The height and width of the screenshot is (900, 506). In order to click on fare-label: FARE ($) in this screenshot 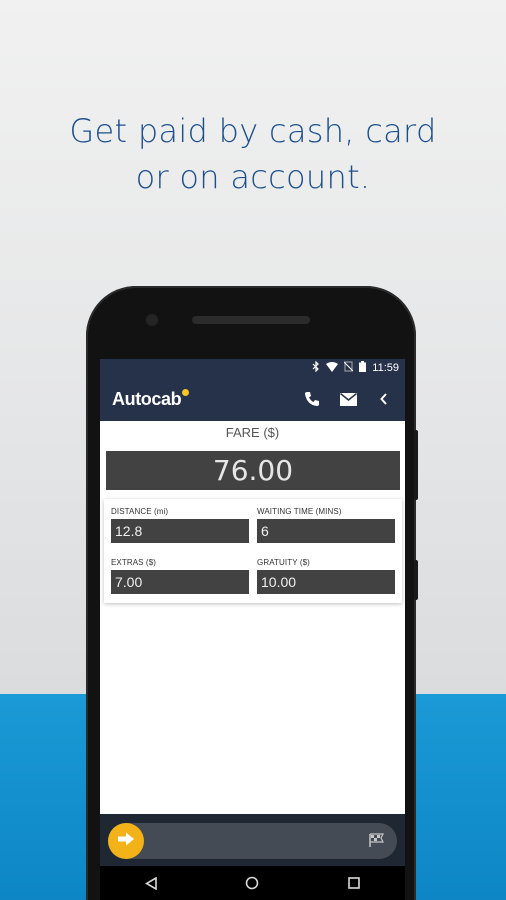, I will do `click(252, 432)`.